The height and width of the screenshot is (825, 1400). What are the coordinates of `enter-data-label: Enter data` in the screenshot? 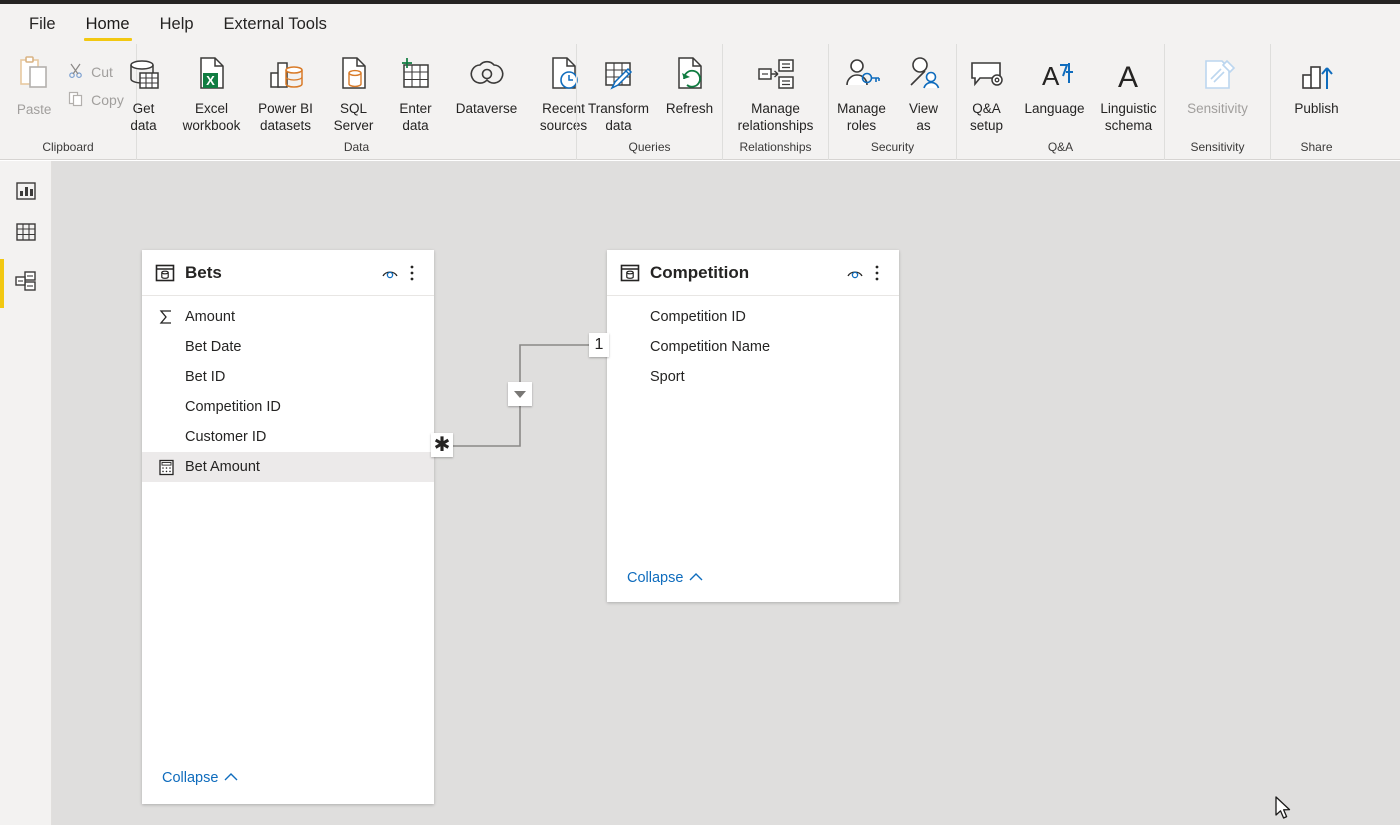 It's located at (415, 117).